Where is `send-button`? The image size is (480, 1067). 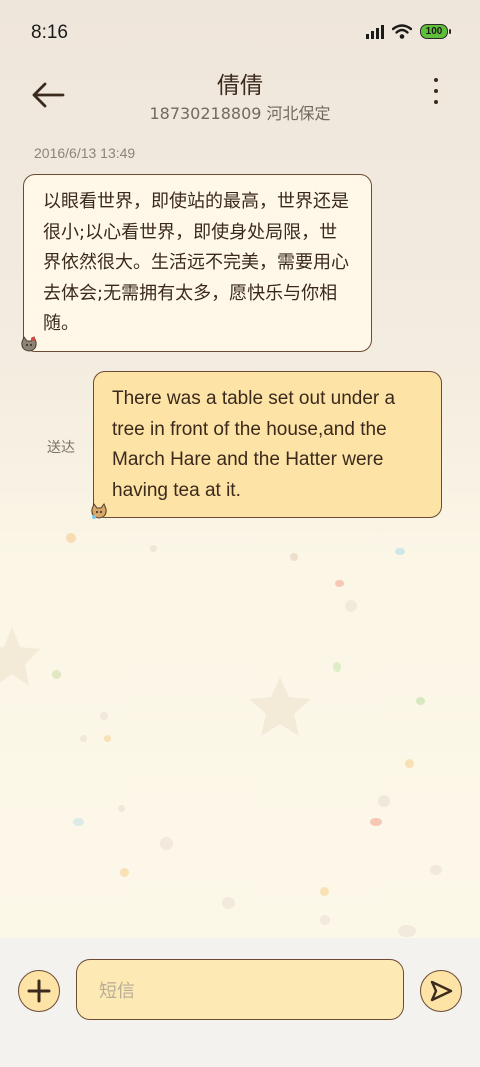 send-button is located at coordinates (441, 991).